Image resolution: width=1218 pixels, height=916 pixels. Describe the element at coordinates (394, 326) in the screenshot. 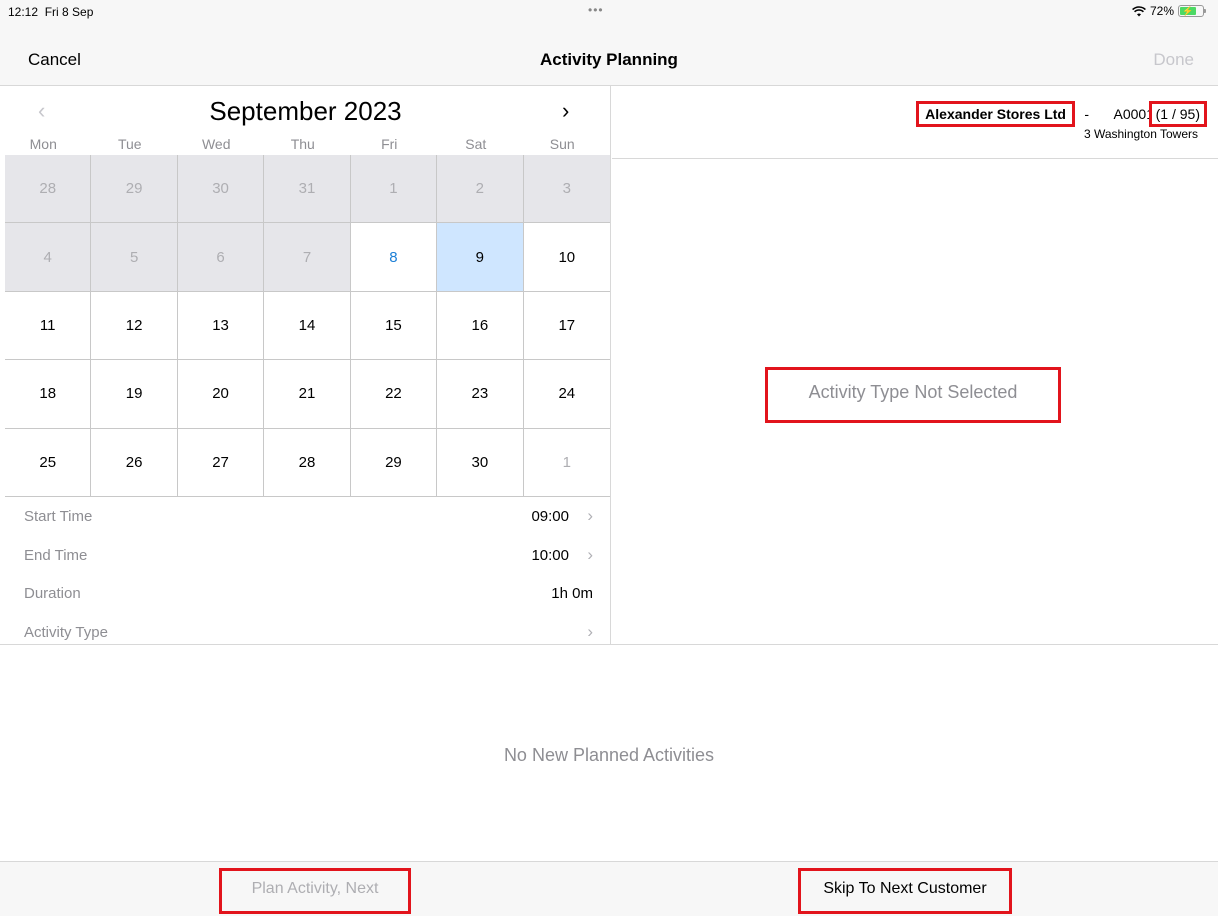

I see `calendar-day: 15` at that location.